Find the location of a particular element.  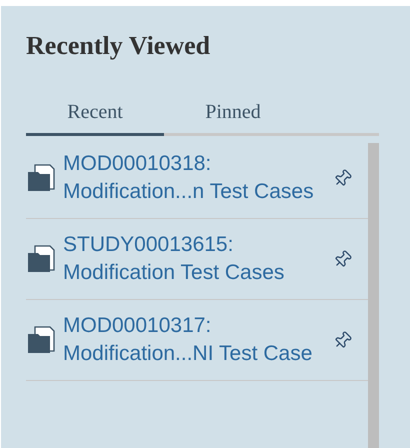

tab: Recent is located at coordinates (95, 113).